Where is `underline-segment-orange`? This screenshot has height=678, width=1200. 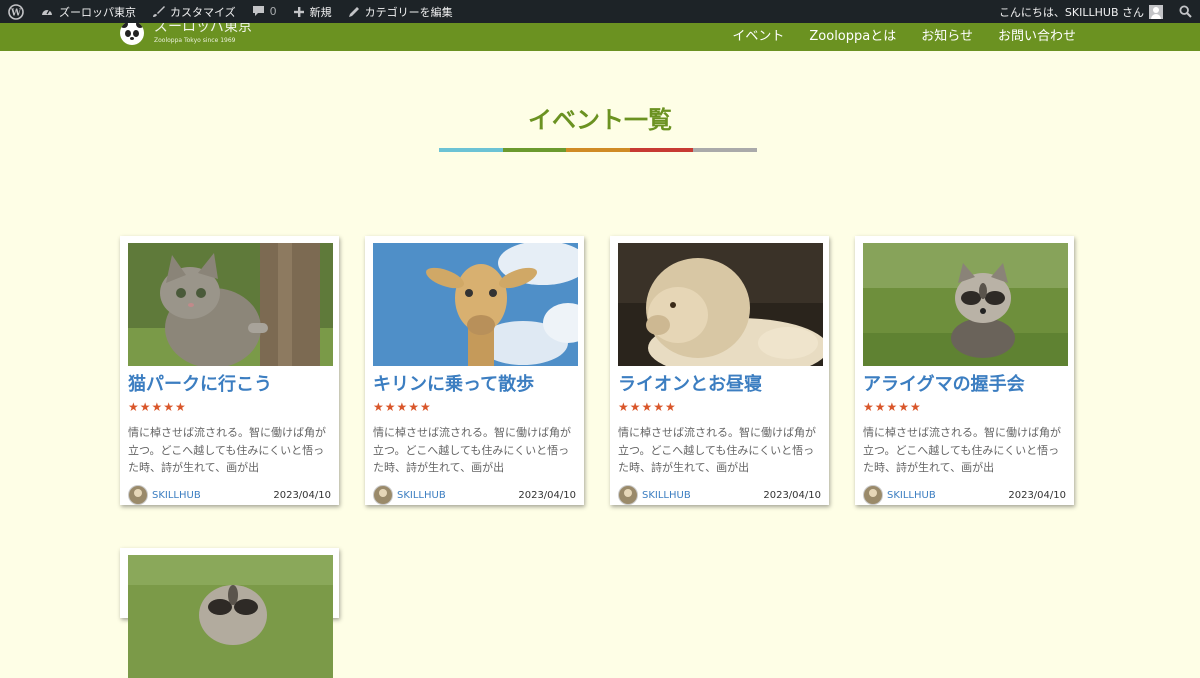 underline-segment-orange is located at coordinates (598, 150).